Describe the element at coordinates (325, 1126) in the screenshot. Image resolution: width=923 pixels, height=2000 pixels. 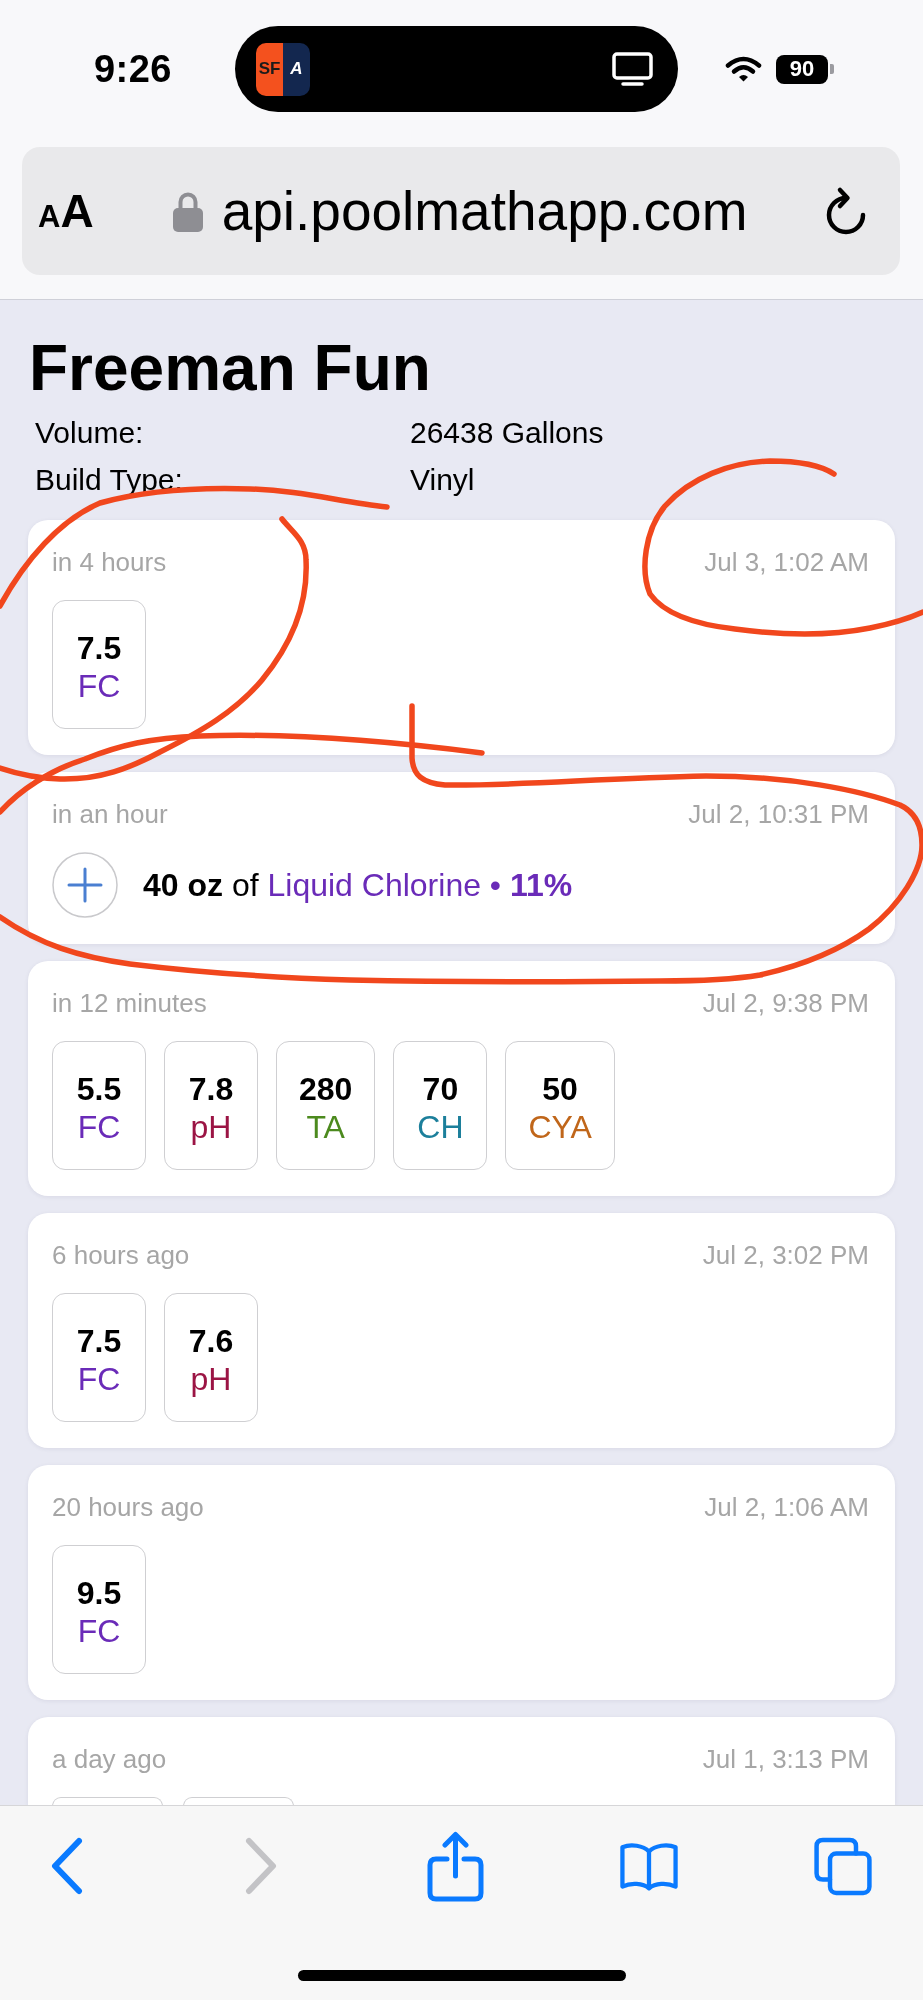
I see `reading-parameter: TA` at that location.